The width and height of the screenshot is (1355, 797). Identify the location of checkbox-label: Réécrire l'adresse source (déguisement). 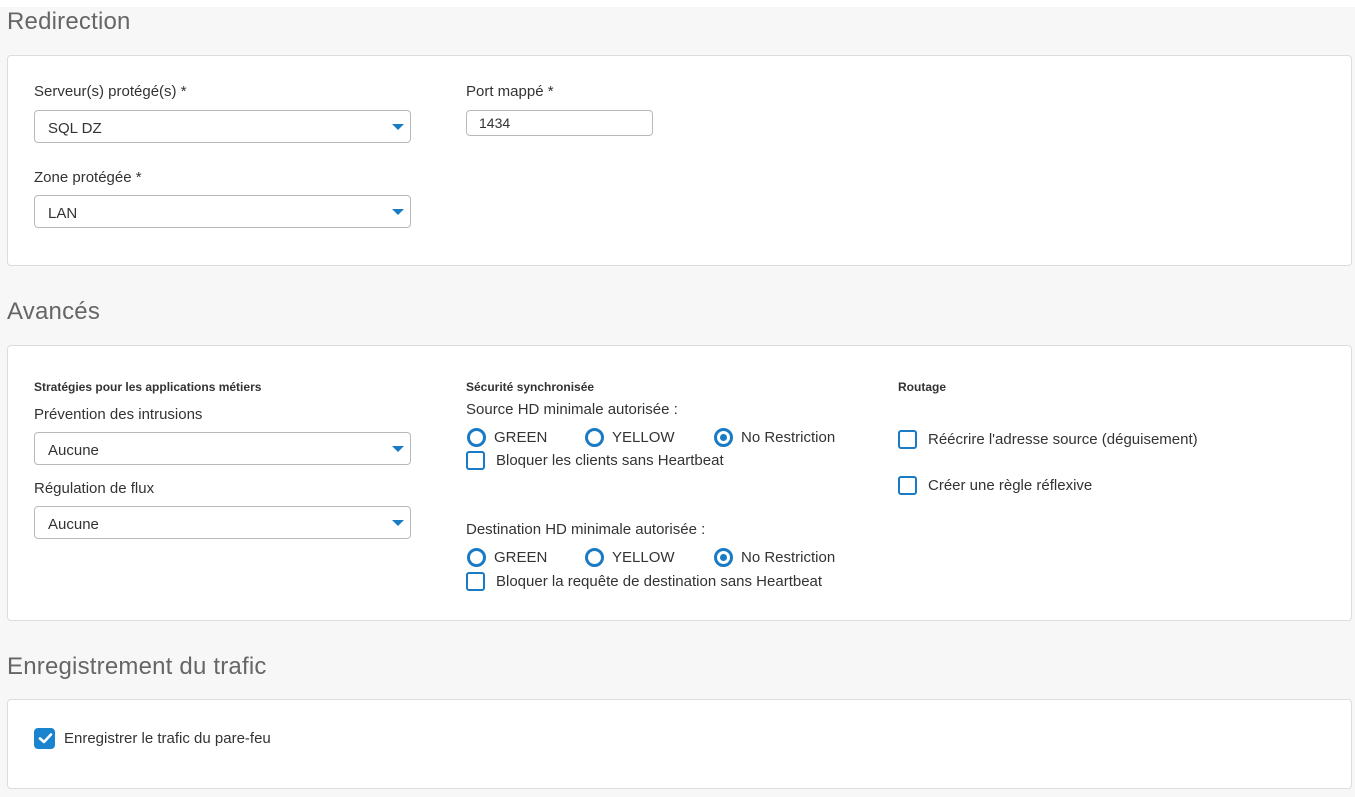
(1063, 439).